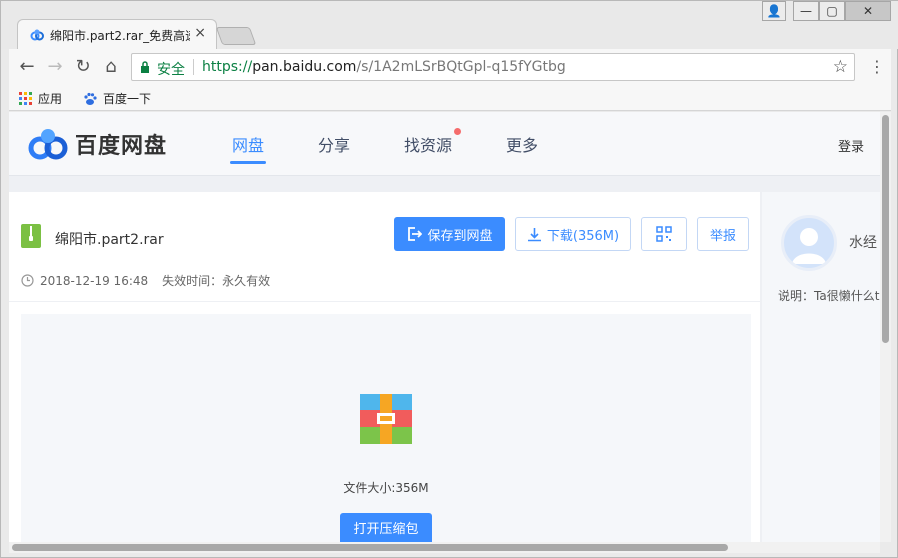 The image size is (898, 558). What do you see at coordinates (90, 98) in the screenshot?
I see `baidu-paw-icon` at bounding box center [90, 98].